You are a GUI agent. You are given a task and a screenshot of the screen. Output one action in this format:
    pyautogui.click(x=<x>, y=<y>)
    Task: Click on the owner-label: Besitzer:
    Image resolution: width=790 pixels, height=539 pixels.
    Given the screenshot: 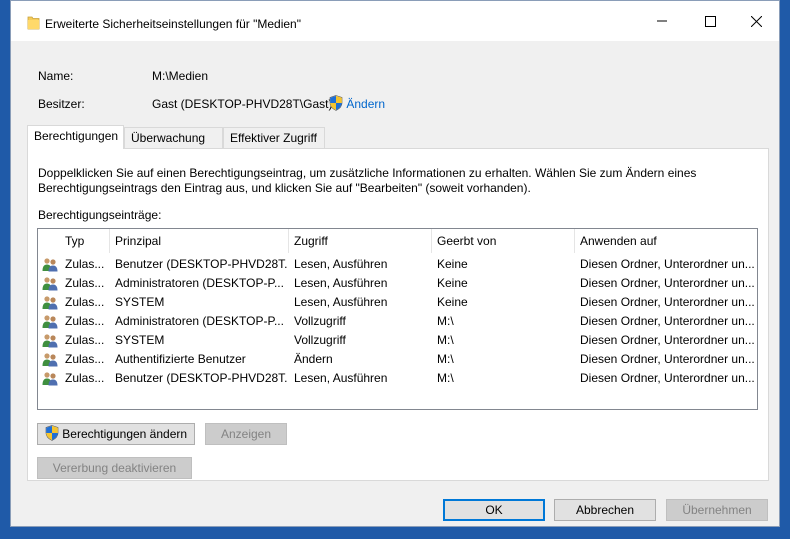 What is the action you would take?
    pyautogui.click(x=61, y=104)
    